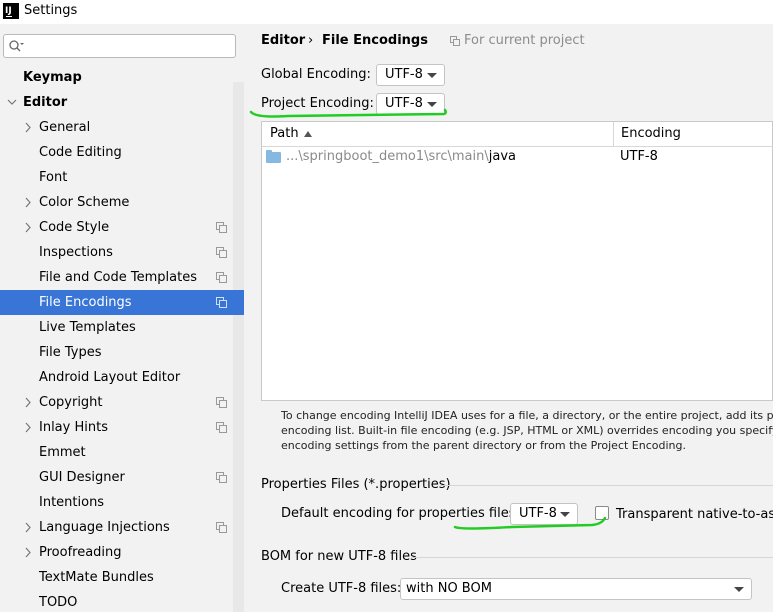  I want to click on column-header-label: Path, so click(284, 133).